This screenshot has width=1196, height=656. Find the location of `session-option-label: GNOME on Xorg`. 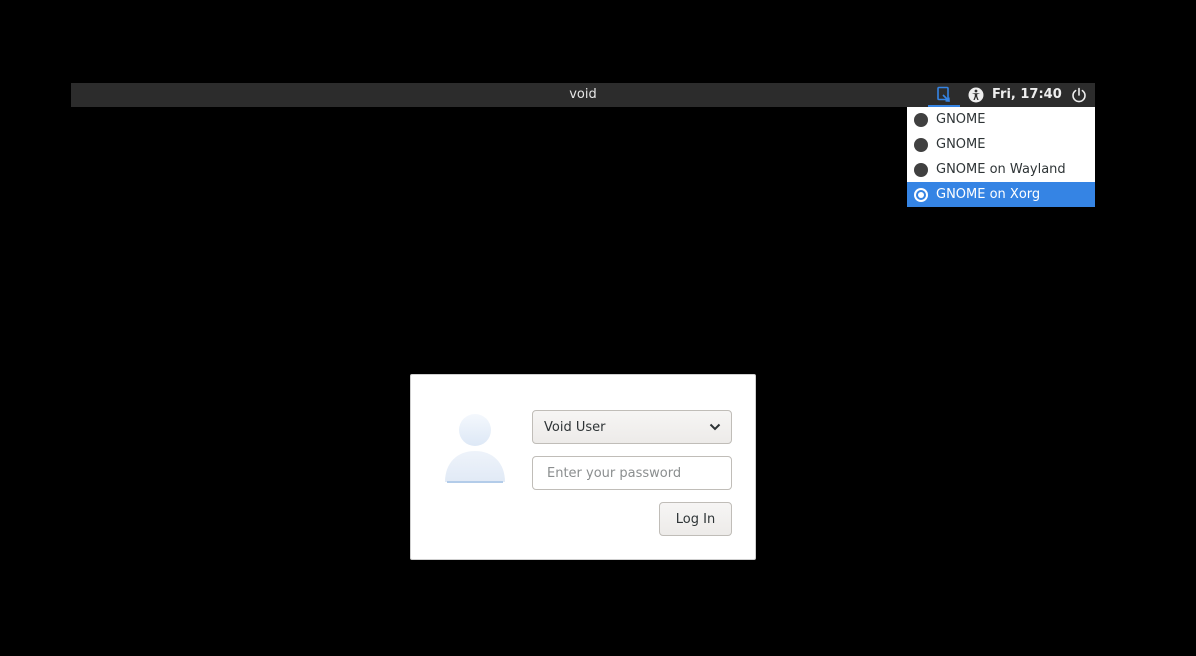

session-option-label: GNOME on Xorg is located at coordinates (988, 194).